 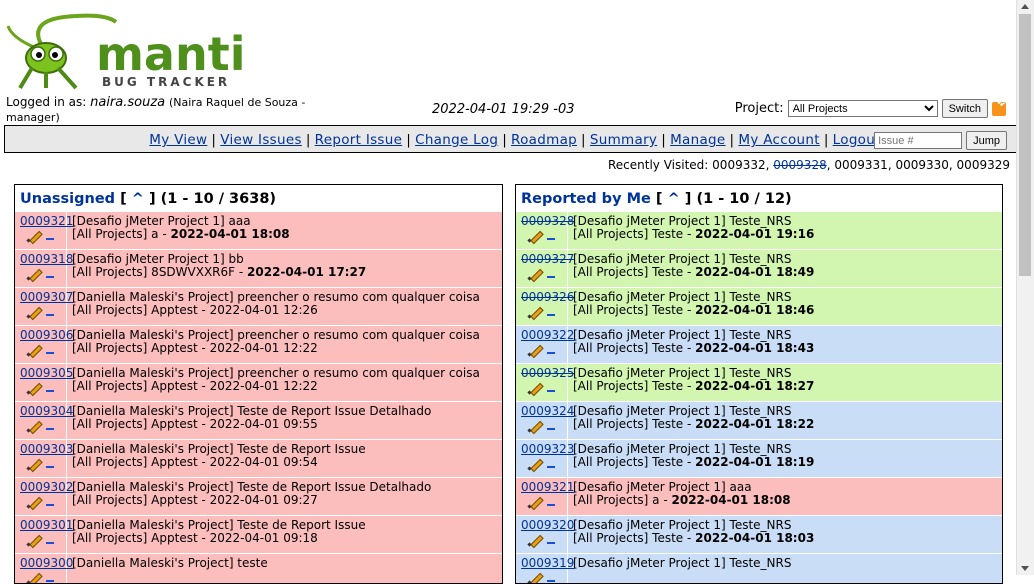 I want to click on issue-id-link: 0009301, so click(x=46, y=525).